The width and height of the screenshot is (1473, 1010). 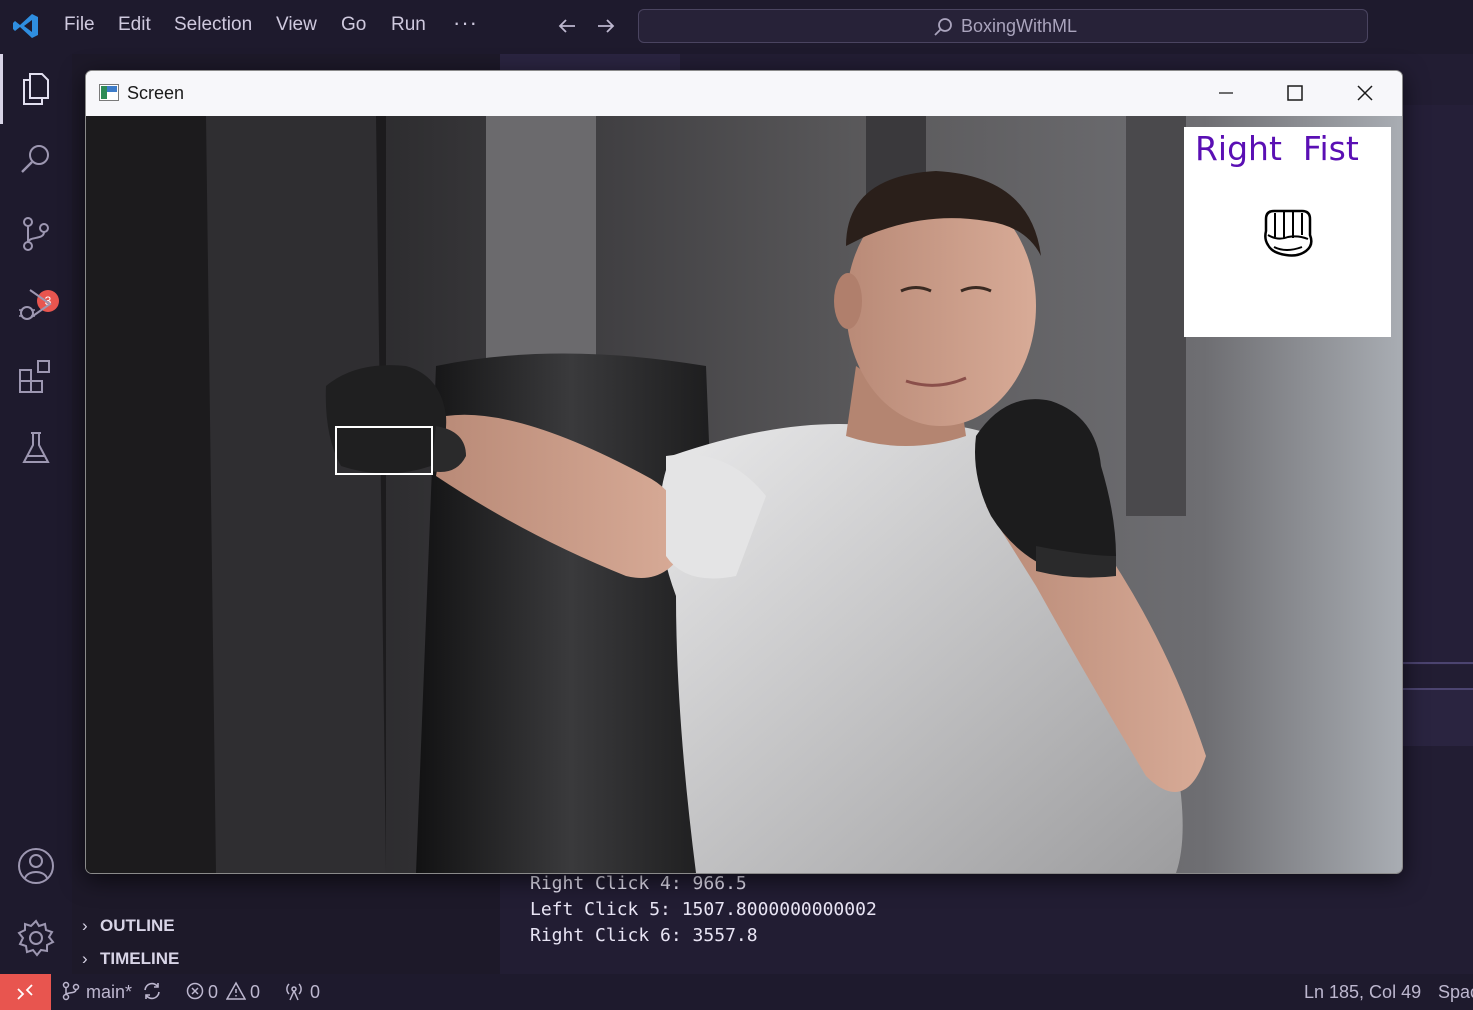 I want to click on fist-icon, so click(x=1288, y=233).